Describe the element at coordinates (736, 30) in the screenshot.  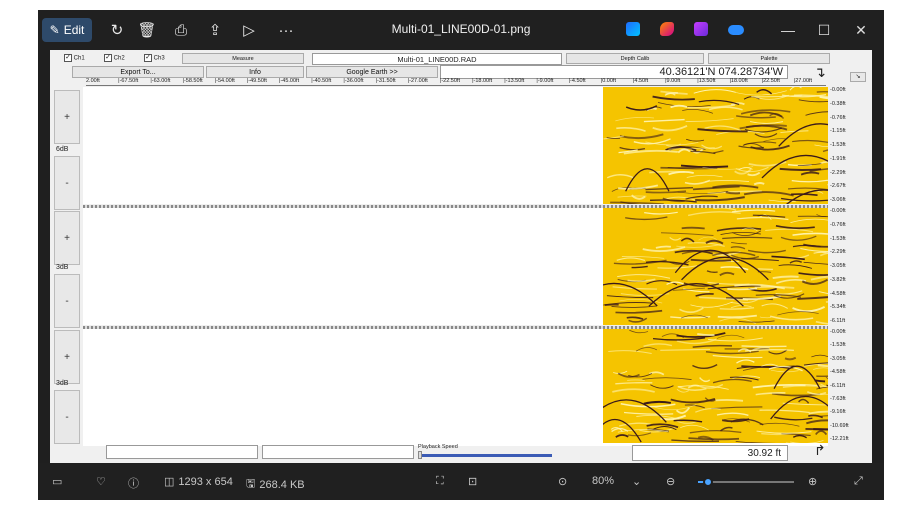
I see `onedrive-icon` at that location.